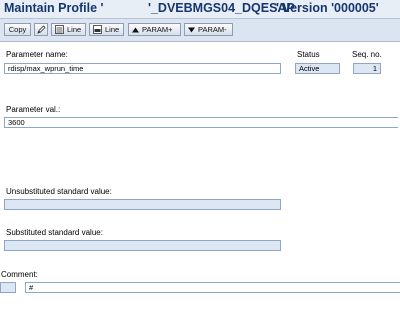 The image size is (400, 311). Describe the element at coordinates (317, 68) in the screenshot. I see `status-field: Active` at that location.